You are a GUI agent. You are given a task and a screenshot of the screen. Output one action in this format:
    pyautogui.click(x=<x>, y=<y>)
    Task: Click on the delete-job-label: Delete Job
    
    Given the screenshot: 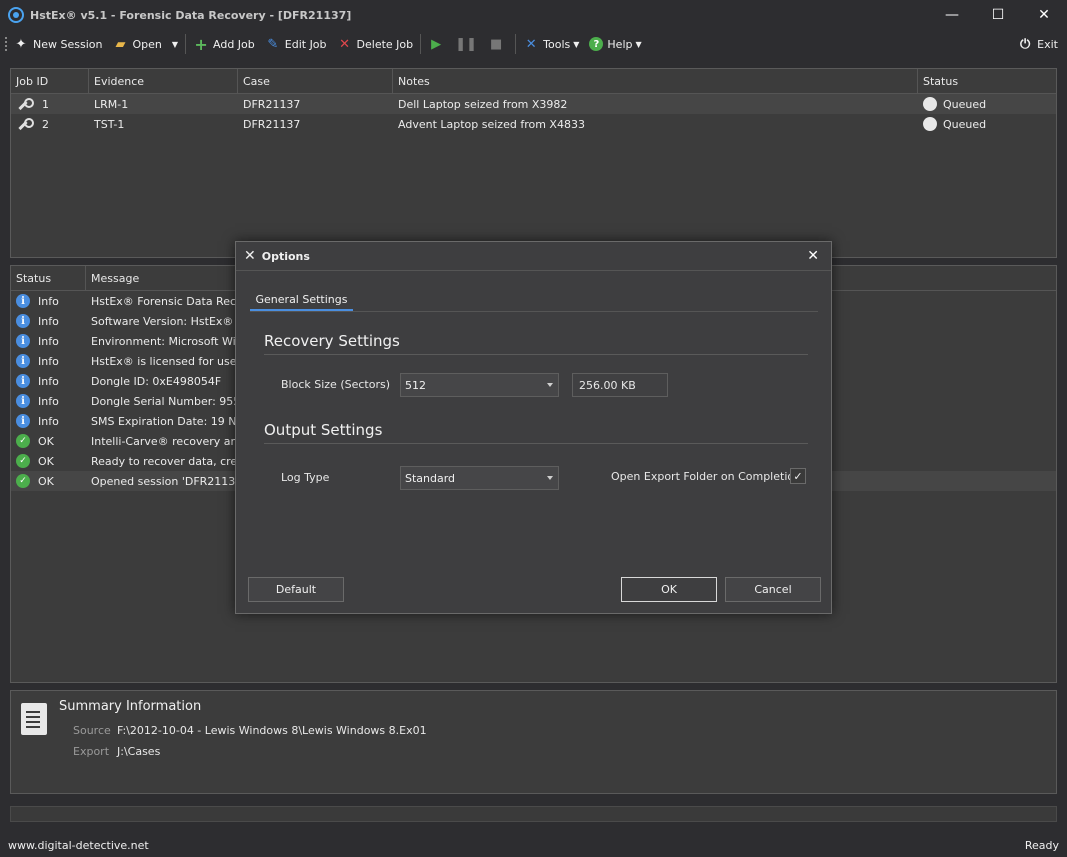 What is the action you would take?
    pyautogui.click(x=385, y=44)
    